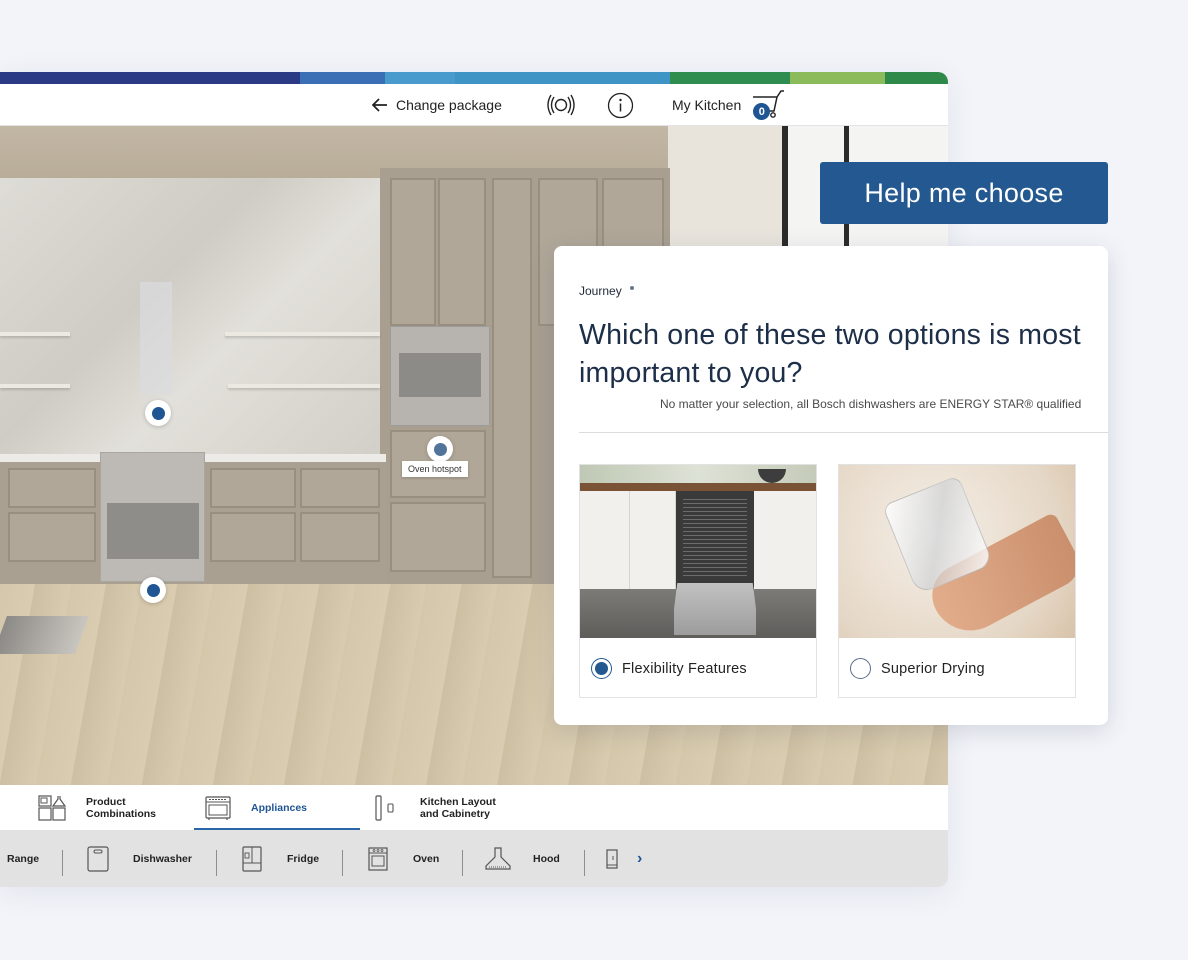 The width and height of the screenshot is (1188, 960). I want to click on radio-selected, so click(601, 668).